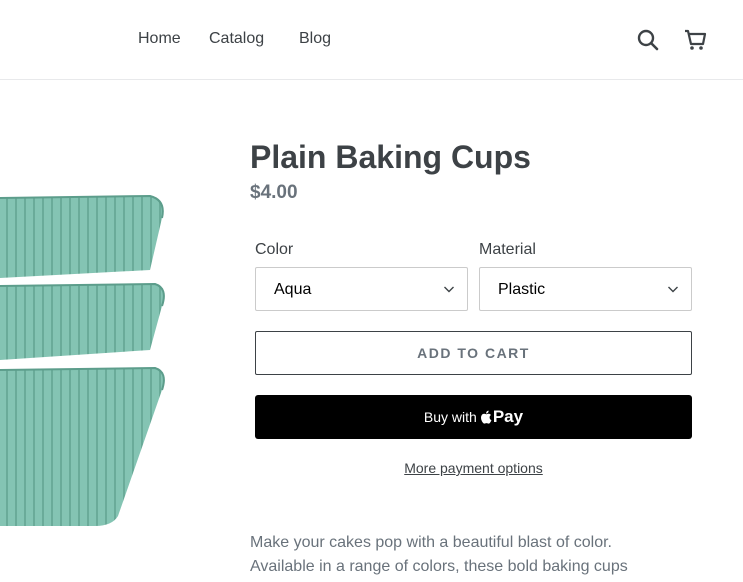 The height and width of the screenshot is (582, 743). I want to click on product-title: Plain Baking Cups, so click(390, 157).